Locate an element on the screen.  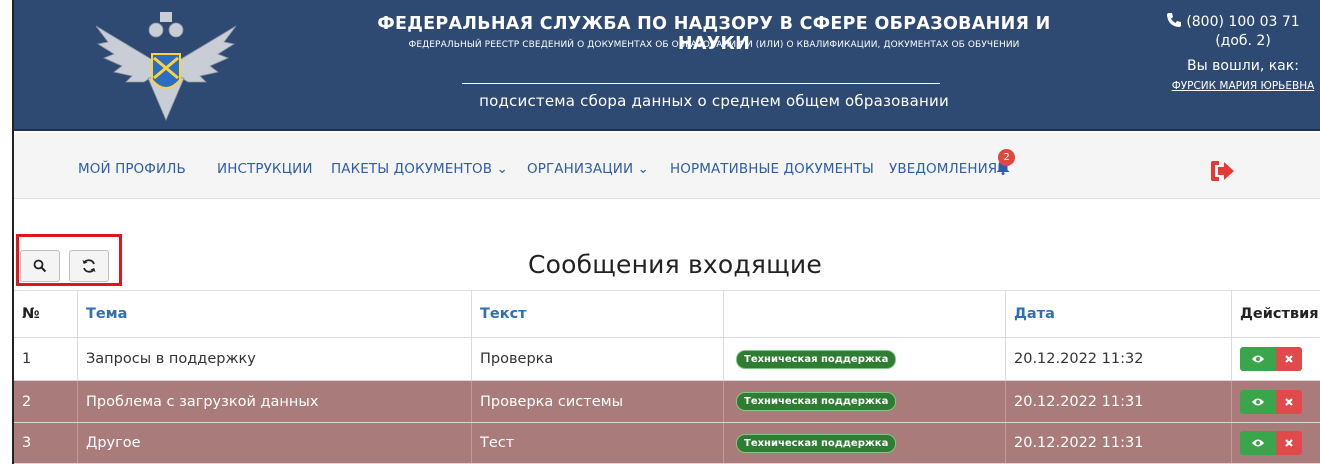
col-header-theme: Тема is located at coordinates (275, 314).